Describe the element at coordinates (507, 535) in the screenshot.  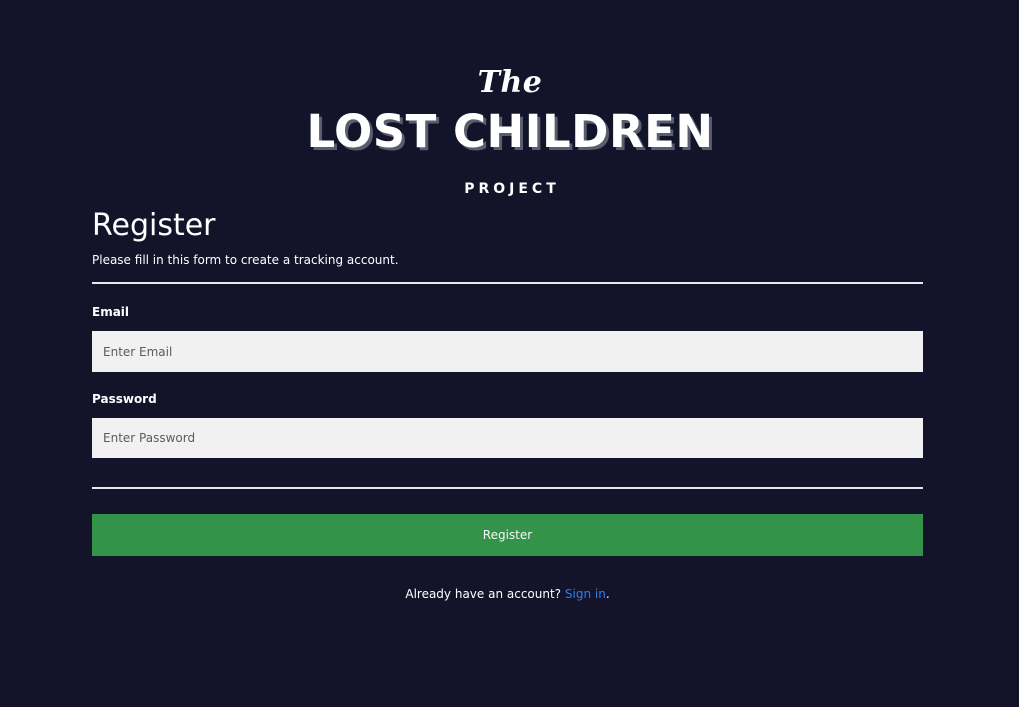
I see `register-button: Register` at that location.